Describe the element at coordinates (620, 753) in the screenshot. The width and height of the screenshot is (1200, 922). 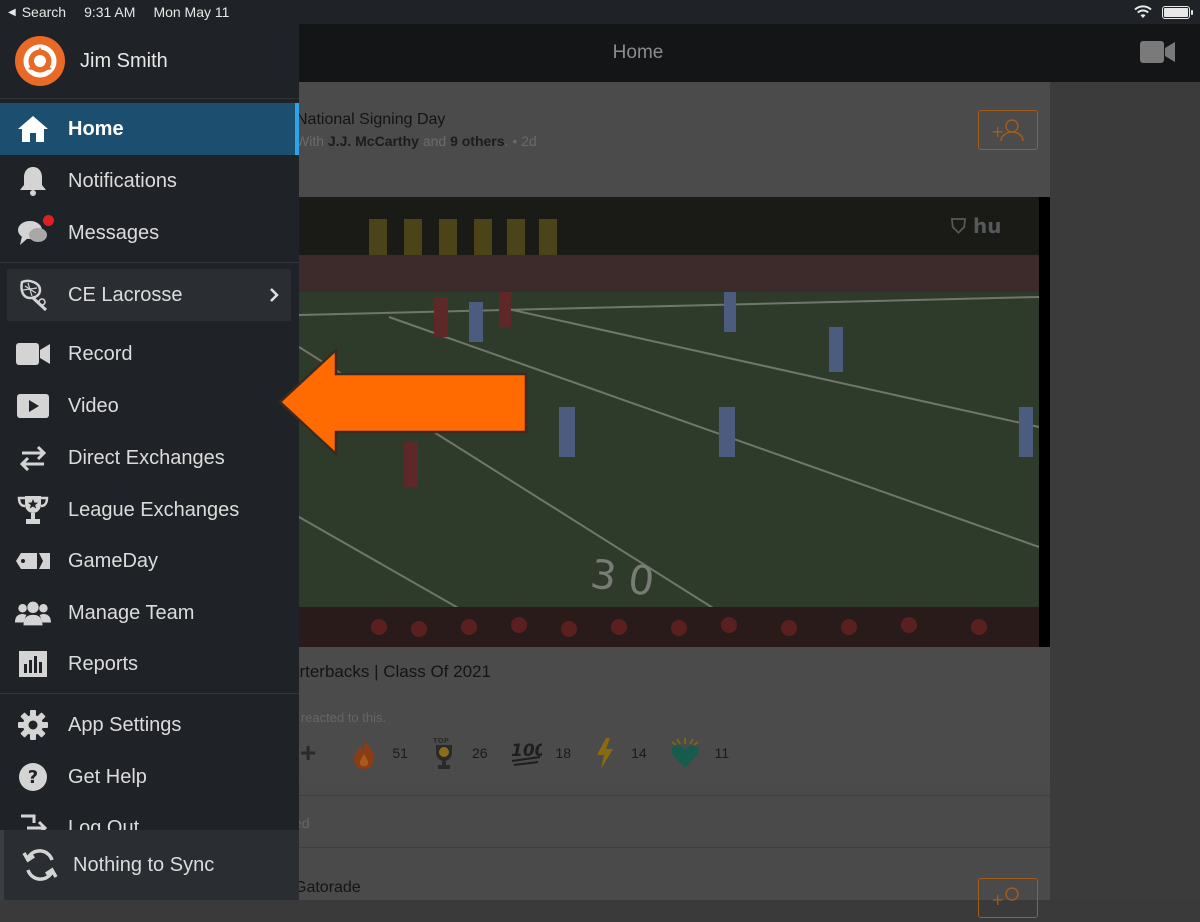
I see `reaction-lightning: 14` at that location.